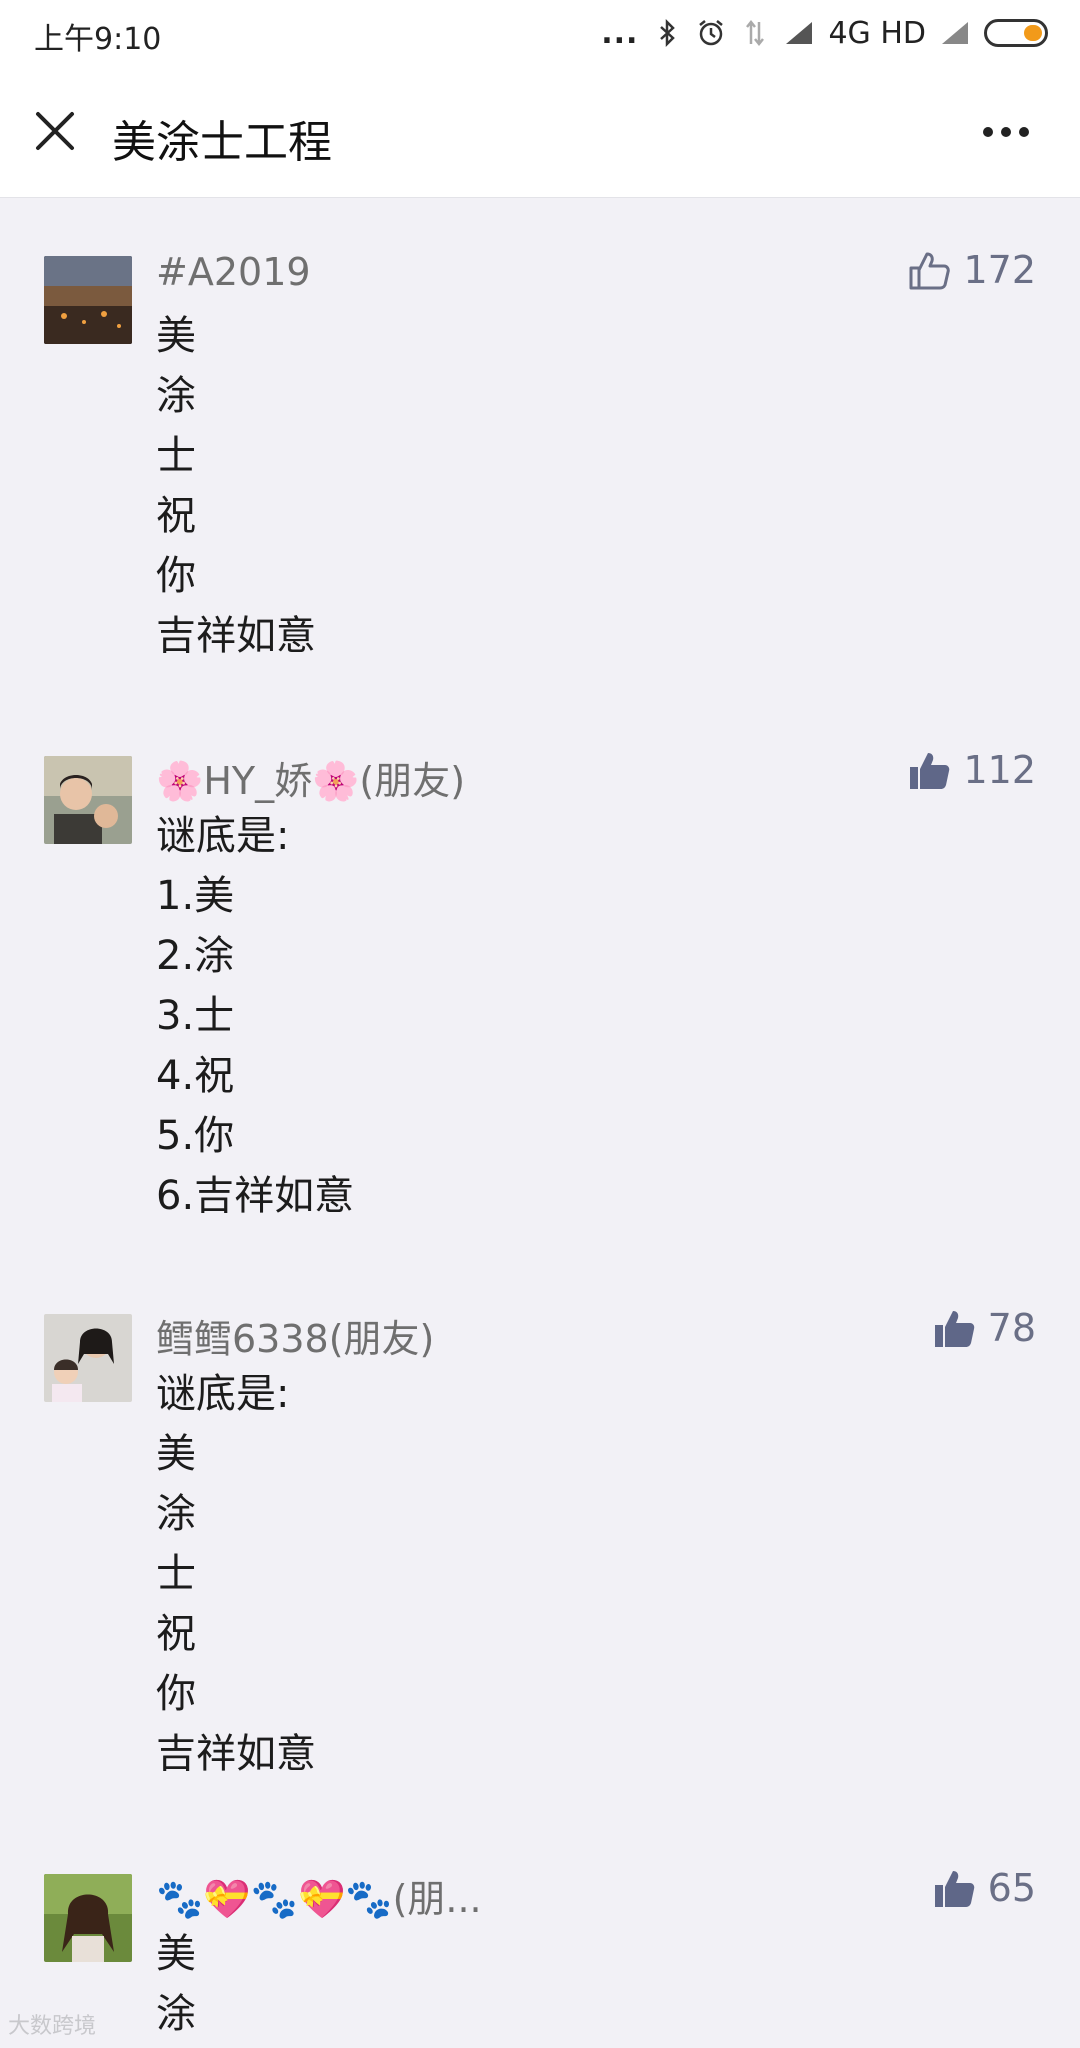 The height and width of the screenshot is (2048, 1080). I want to click on comment-item: 🐾💝🐾💝🐾(朋... 65 美 涂, so click(540, 1932).